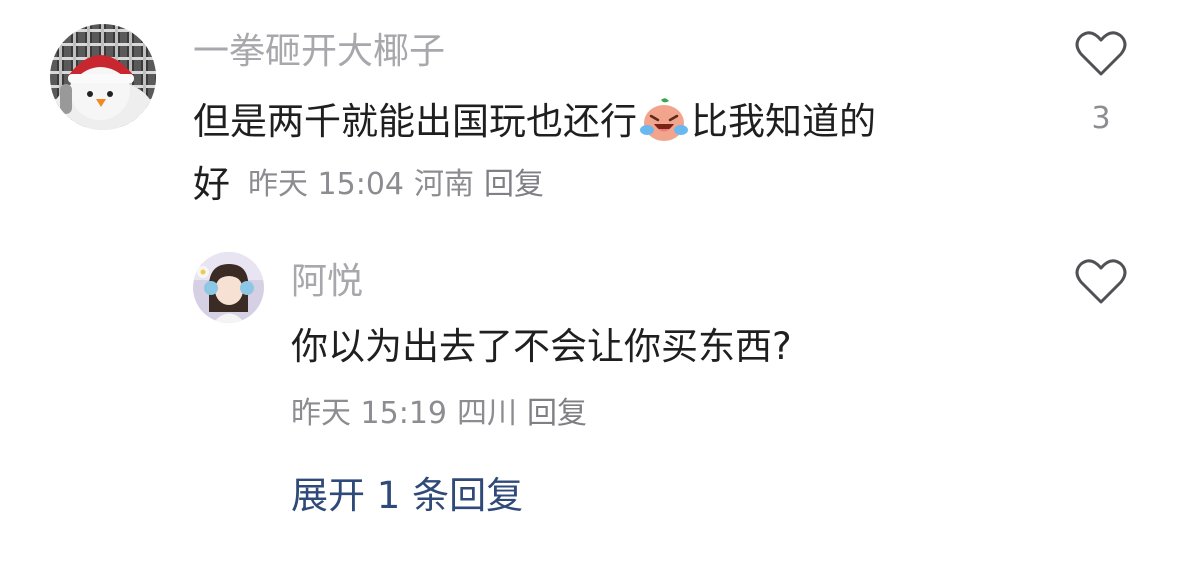 Image resolution: width=1179 pixels, height=563 pixels. Describe the element at coordinates (444, 184) in the screenshot. I see `comment-location: 河南` at that location.